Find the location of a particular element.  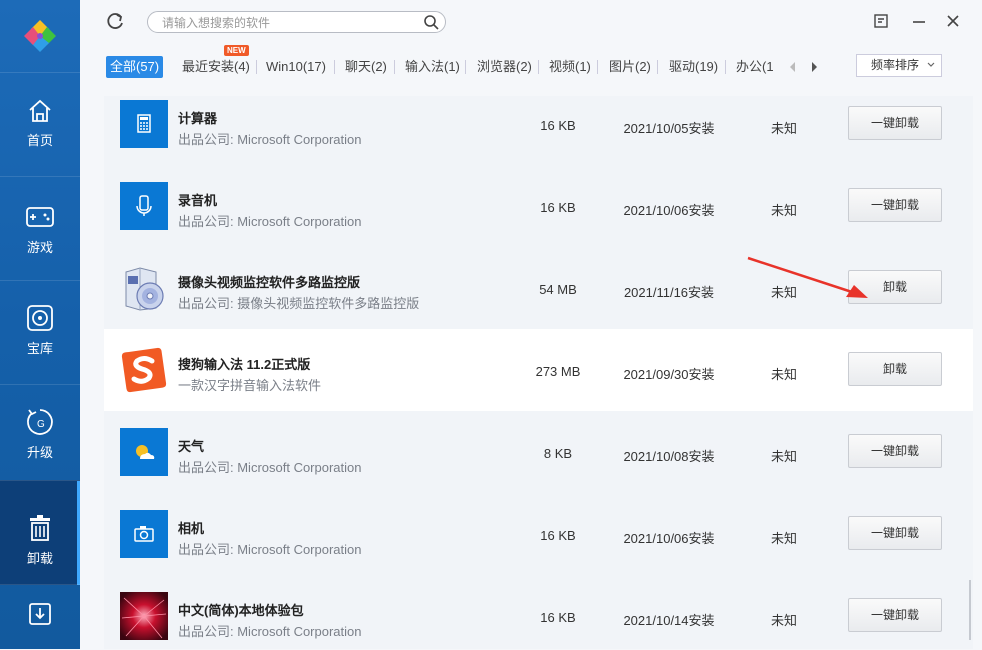

tab-scroll-left-icon is located at coordinates (793, 67).